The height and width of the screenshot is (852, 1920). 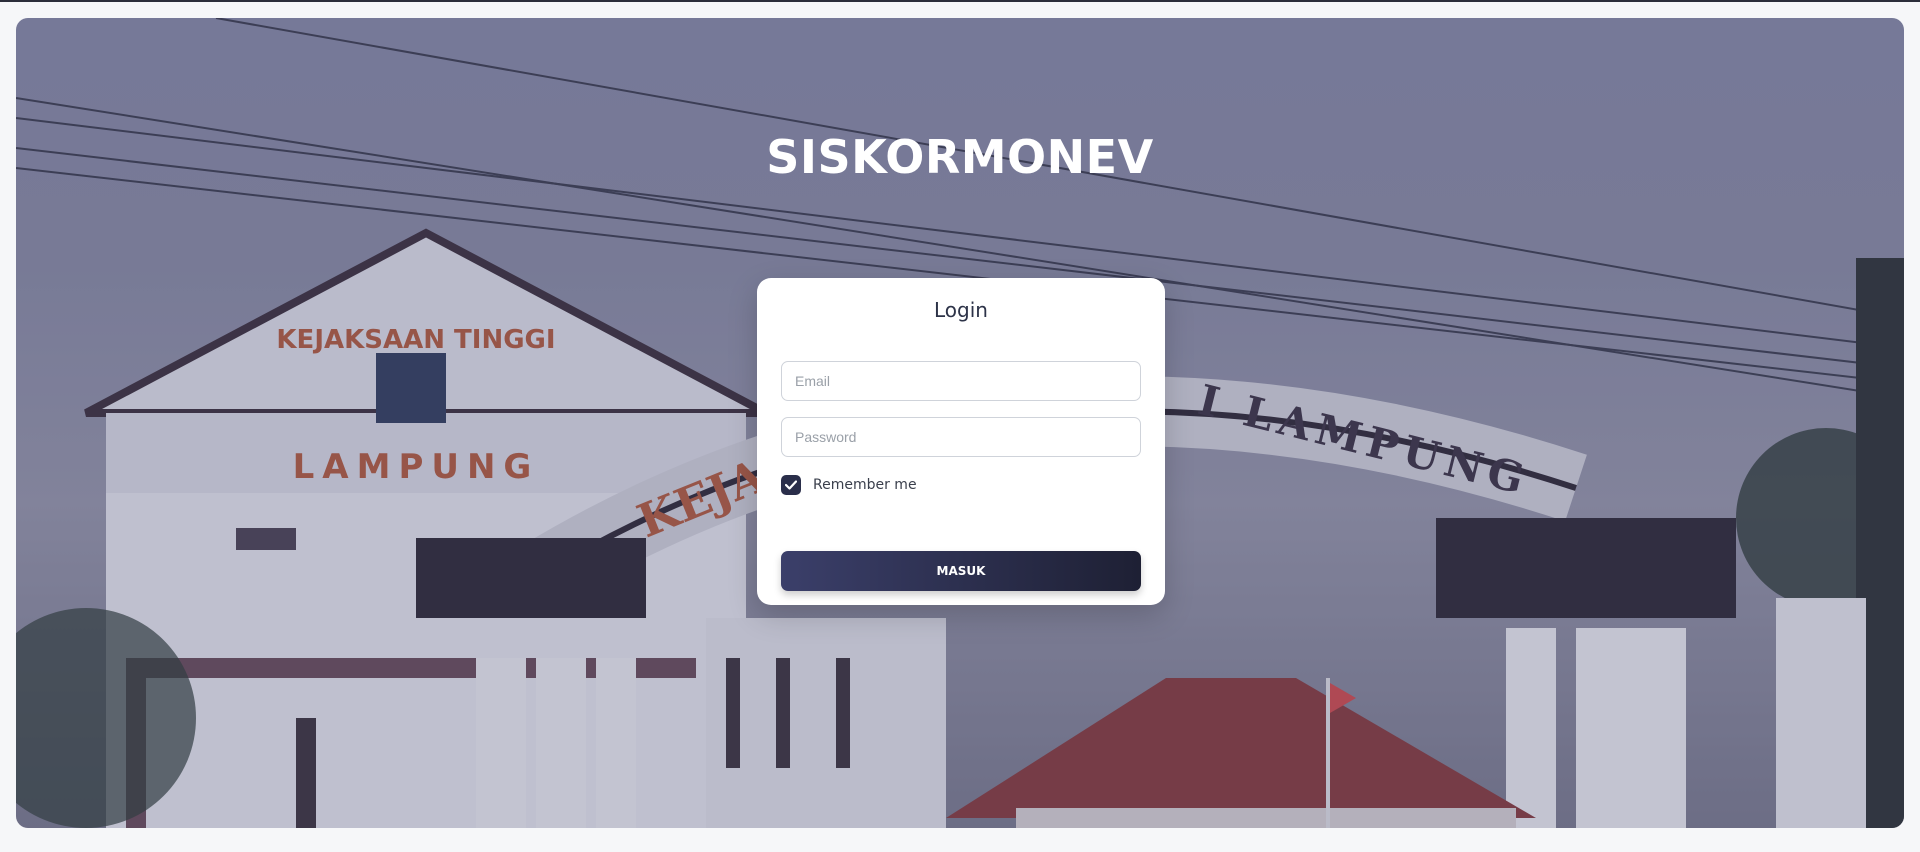 I want to click on login-title: Login, so click(x=961, y=310).